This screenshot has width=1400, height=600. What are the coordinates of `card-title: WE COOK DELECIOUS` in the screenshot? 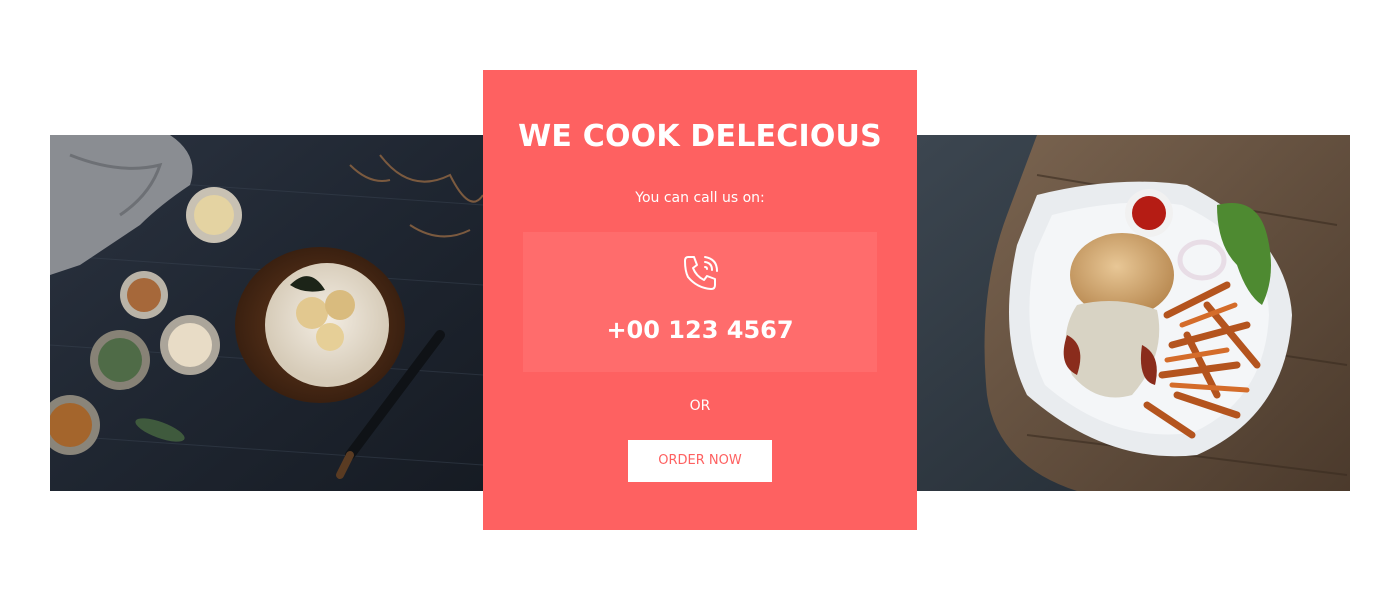 It's located at (700, 136).